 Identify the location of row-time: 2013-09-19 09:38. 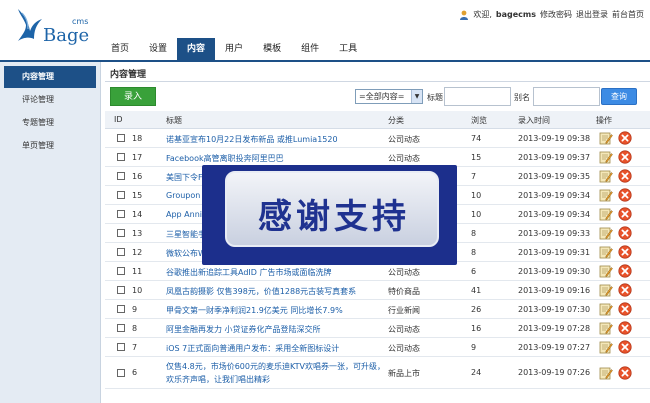
(554, 138).